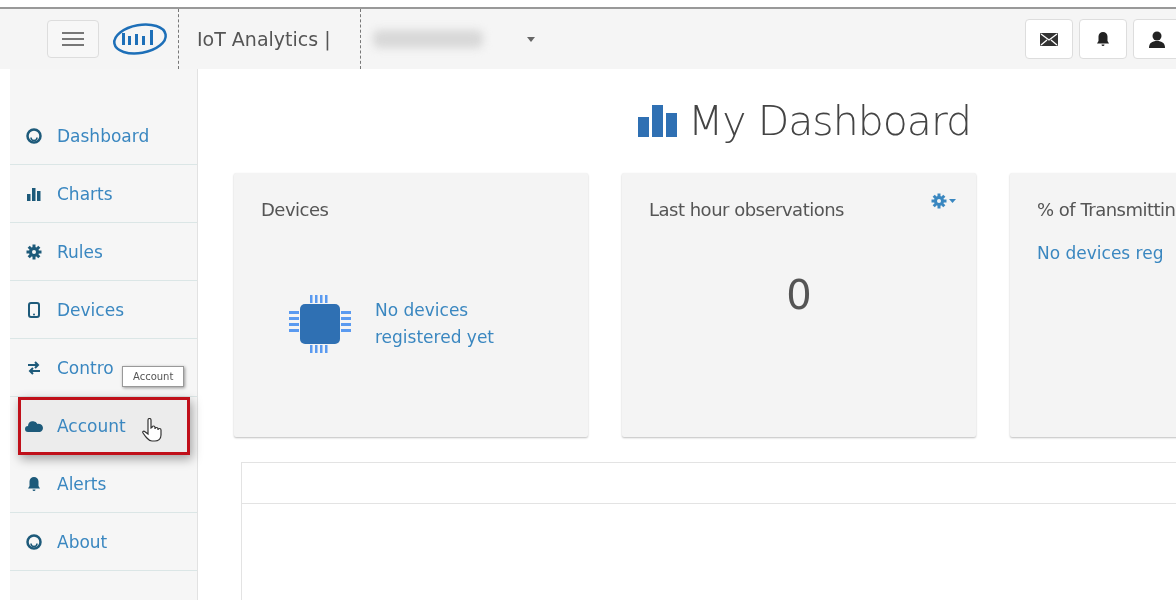 The height and width of the screenshot is (603, 1176). Describe the element at coordinates (151, 429) in the screenshot. I see `hand-cursor-icon` at that location.